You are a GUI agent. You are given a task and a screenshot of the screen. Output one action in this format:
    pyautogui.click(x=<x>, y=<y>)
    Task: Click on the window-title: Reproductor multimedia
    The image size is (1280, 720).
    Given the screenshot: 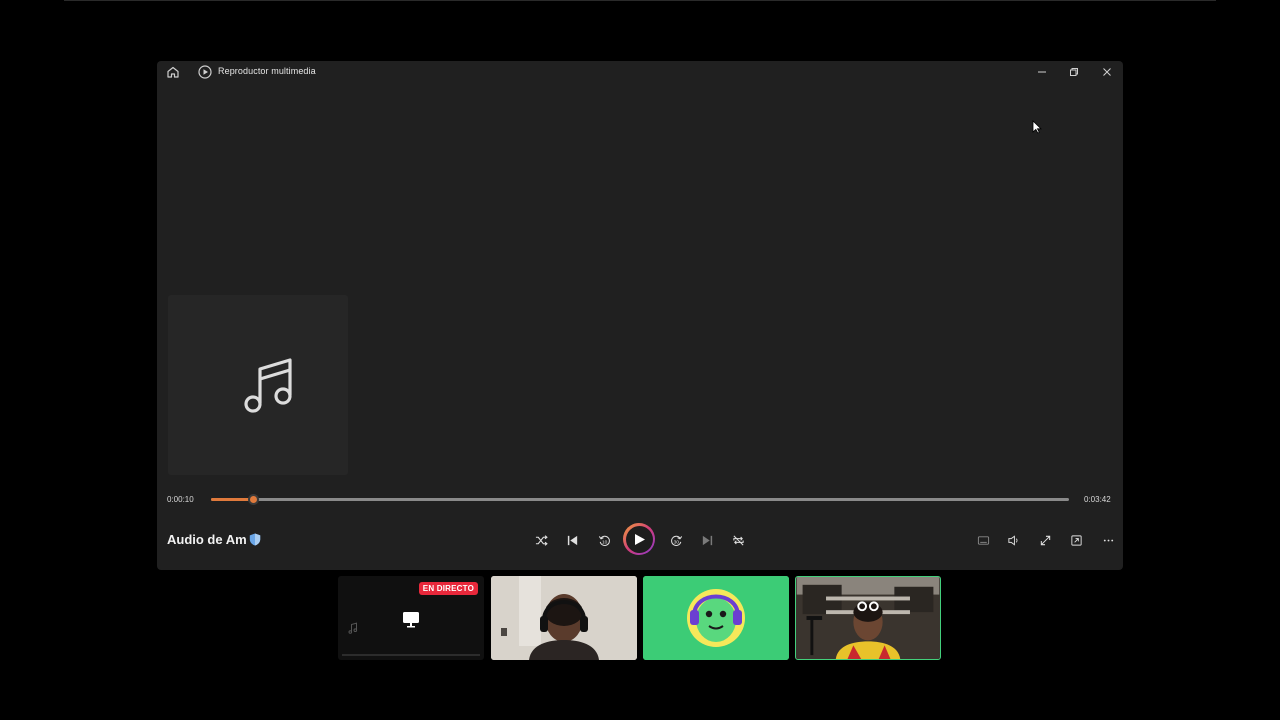 What is the action you would take?
    pyautogui.click(x=267, y=71)
    